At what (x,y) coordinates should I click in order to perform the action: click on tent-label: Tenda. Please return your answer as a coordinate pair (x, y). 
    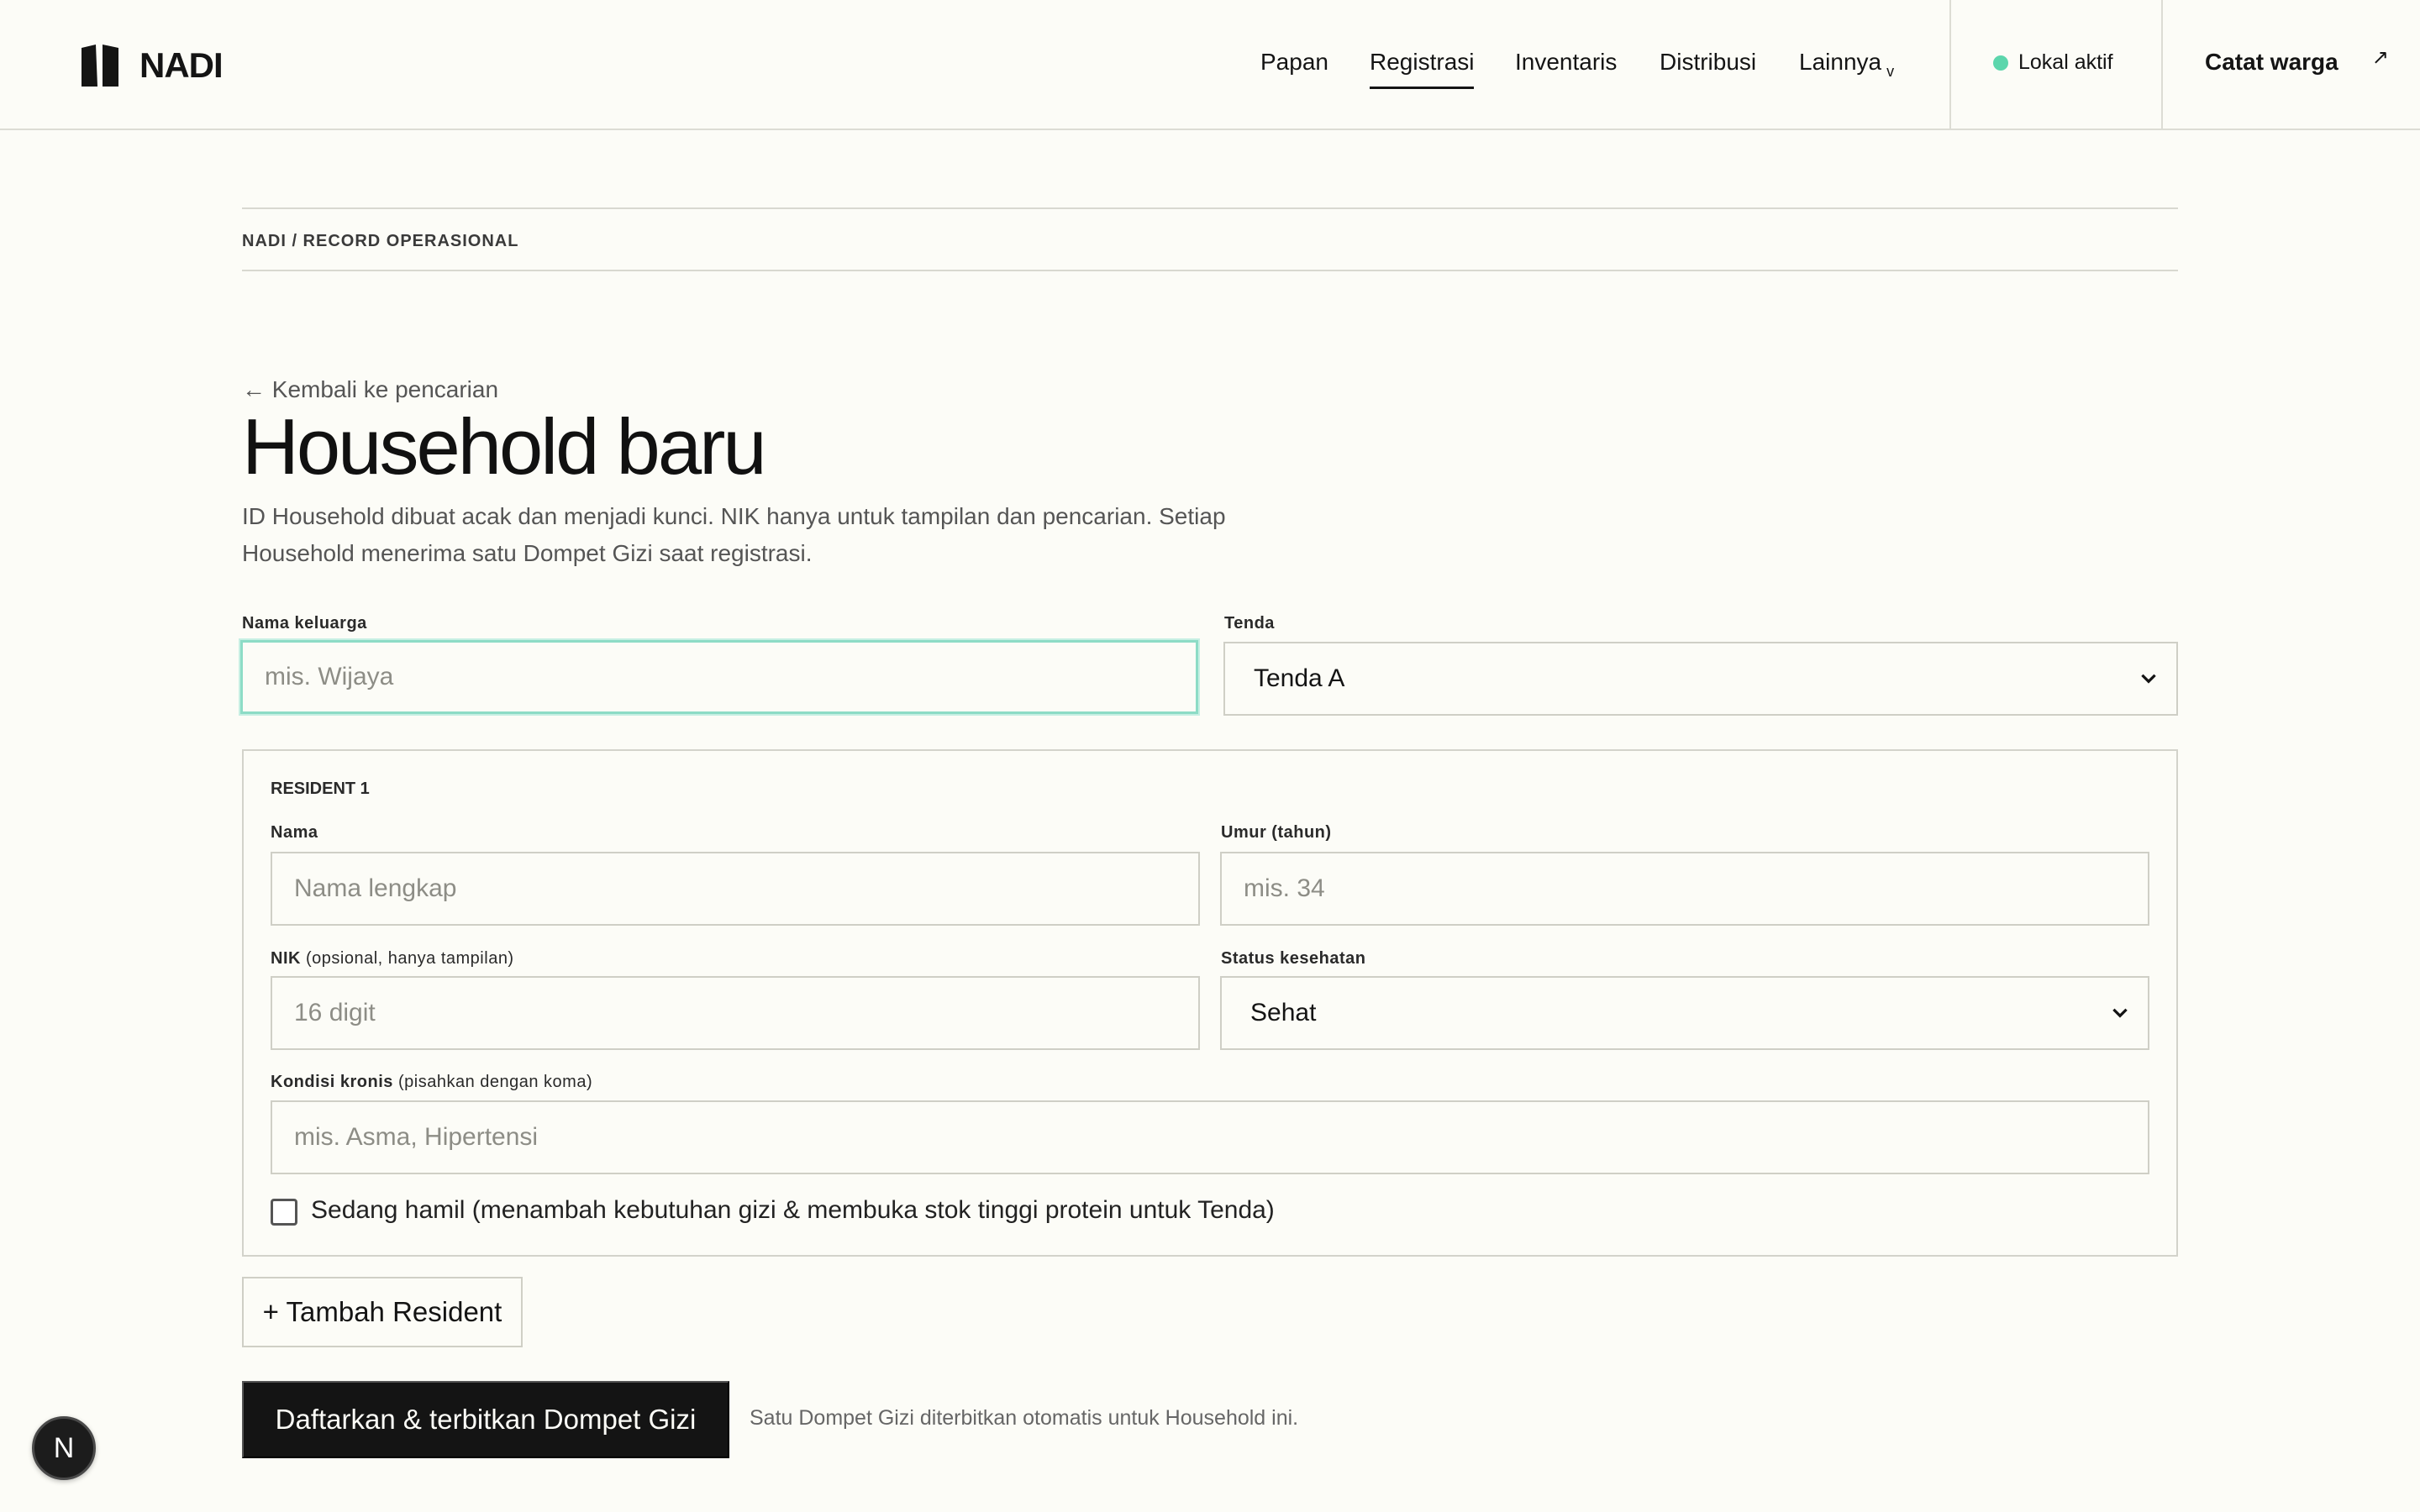
    Looking at the image, I should click on (1249, 623).